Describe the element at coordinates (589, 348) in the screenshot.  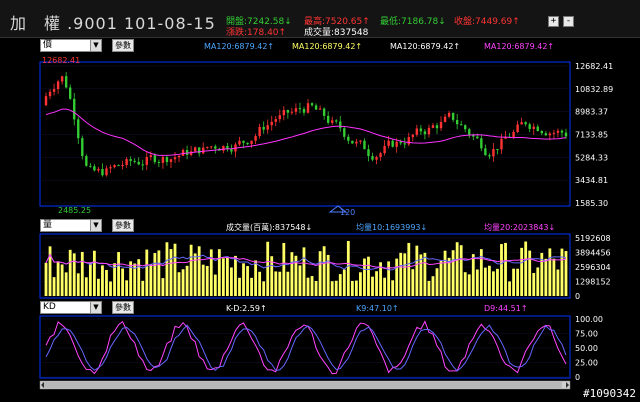
I see `kd-axis: 100.00 75.00 50.00 25.00 0` at that location.